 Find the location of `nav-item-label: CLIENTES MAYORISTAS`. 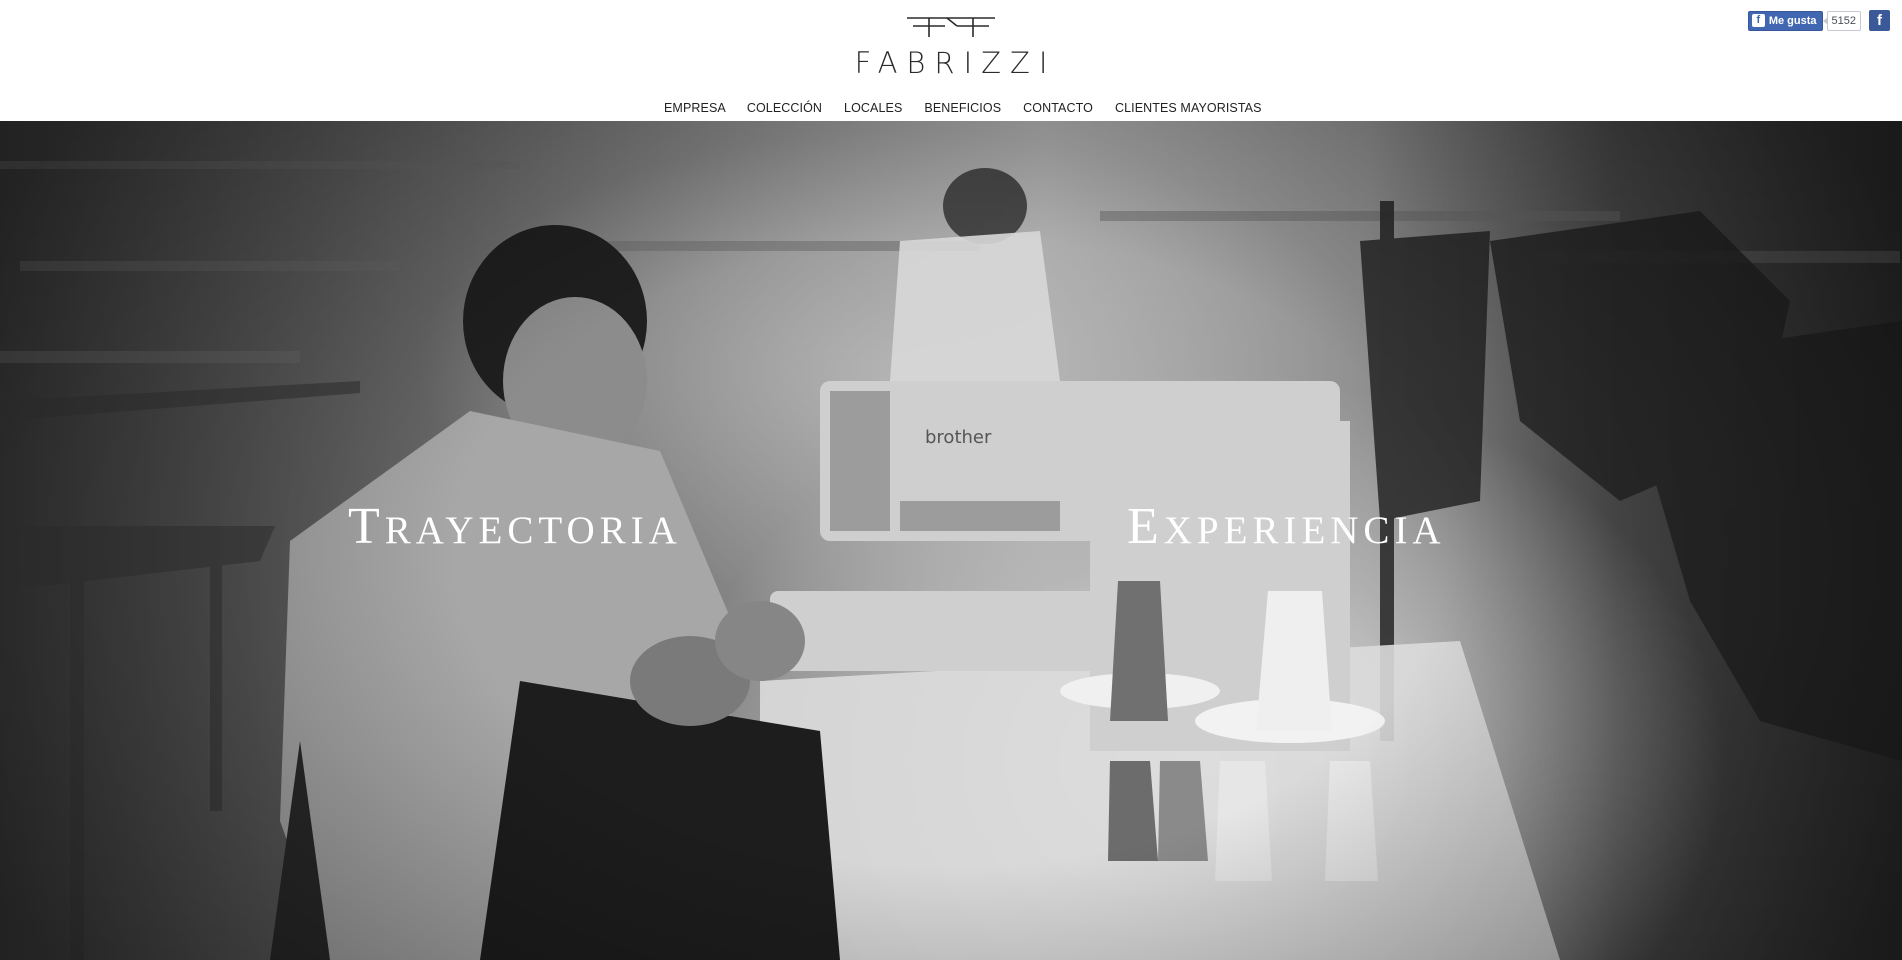

nav-item-label: CLIENTES MAYORISTAS is located at coordinates (1188, 108).